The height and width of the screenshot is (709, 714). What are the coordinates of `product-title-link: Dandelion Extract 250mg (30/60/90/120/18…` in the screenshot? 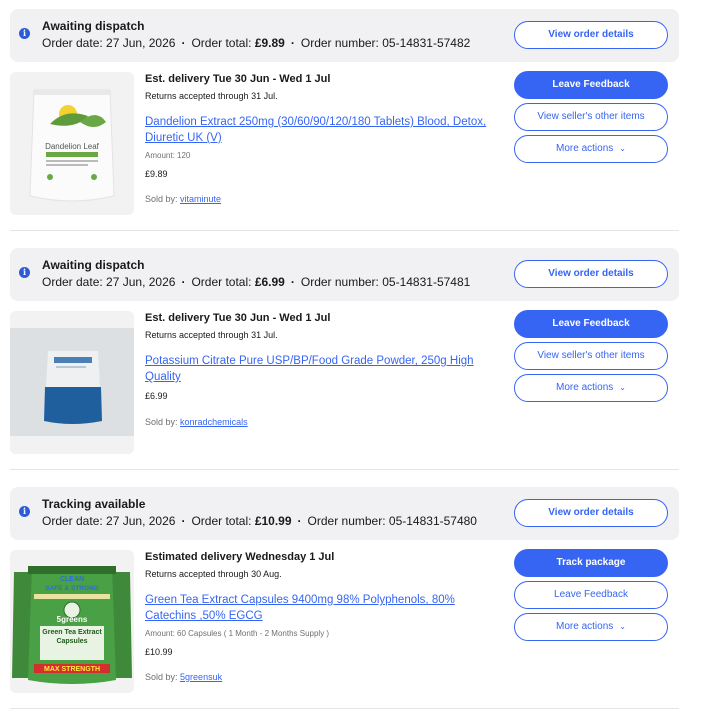 It's located at (321, 130).